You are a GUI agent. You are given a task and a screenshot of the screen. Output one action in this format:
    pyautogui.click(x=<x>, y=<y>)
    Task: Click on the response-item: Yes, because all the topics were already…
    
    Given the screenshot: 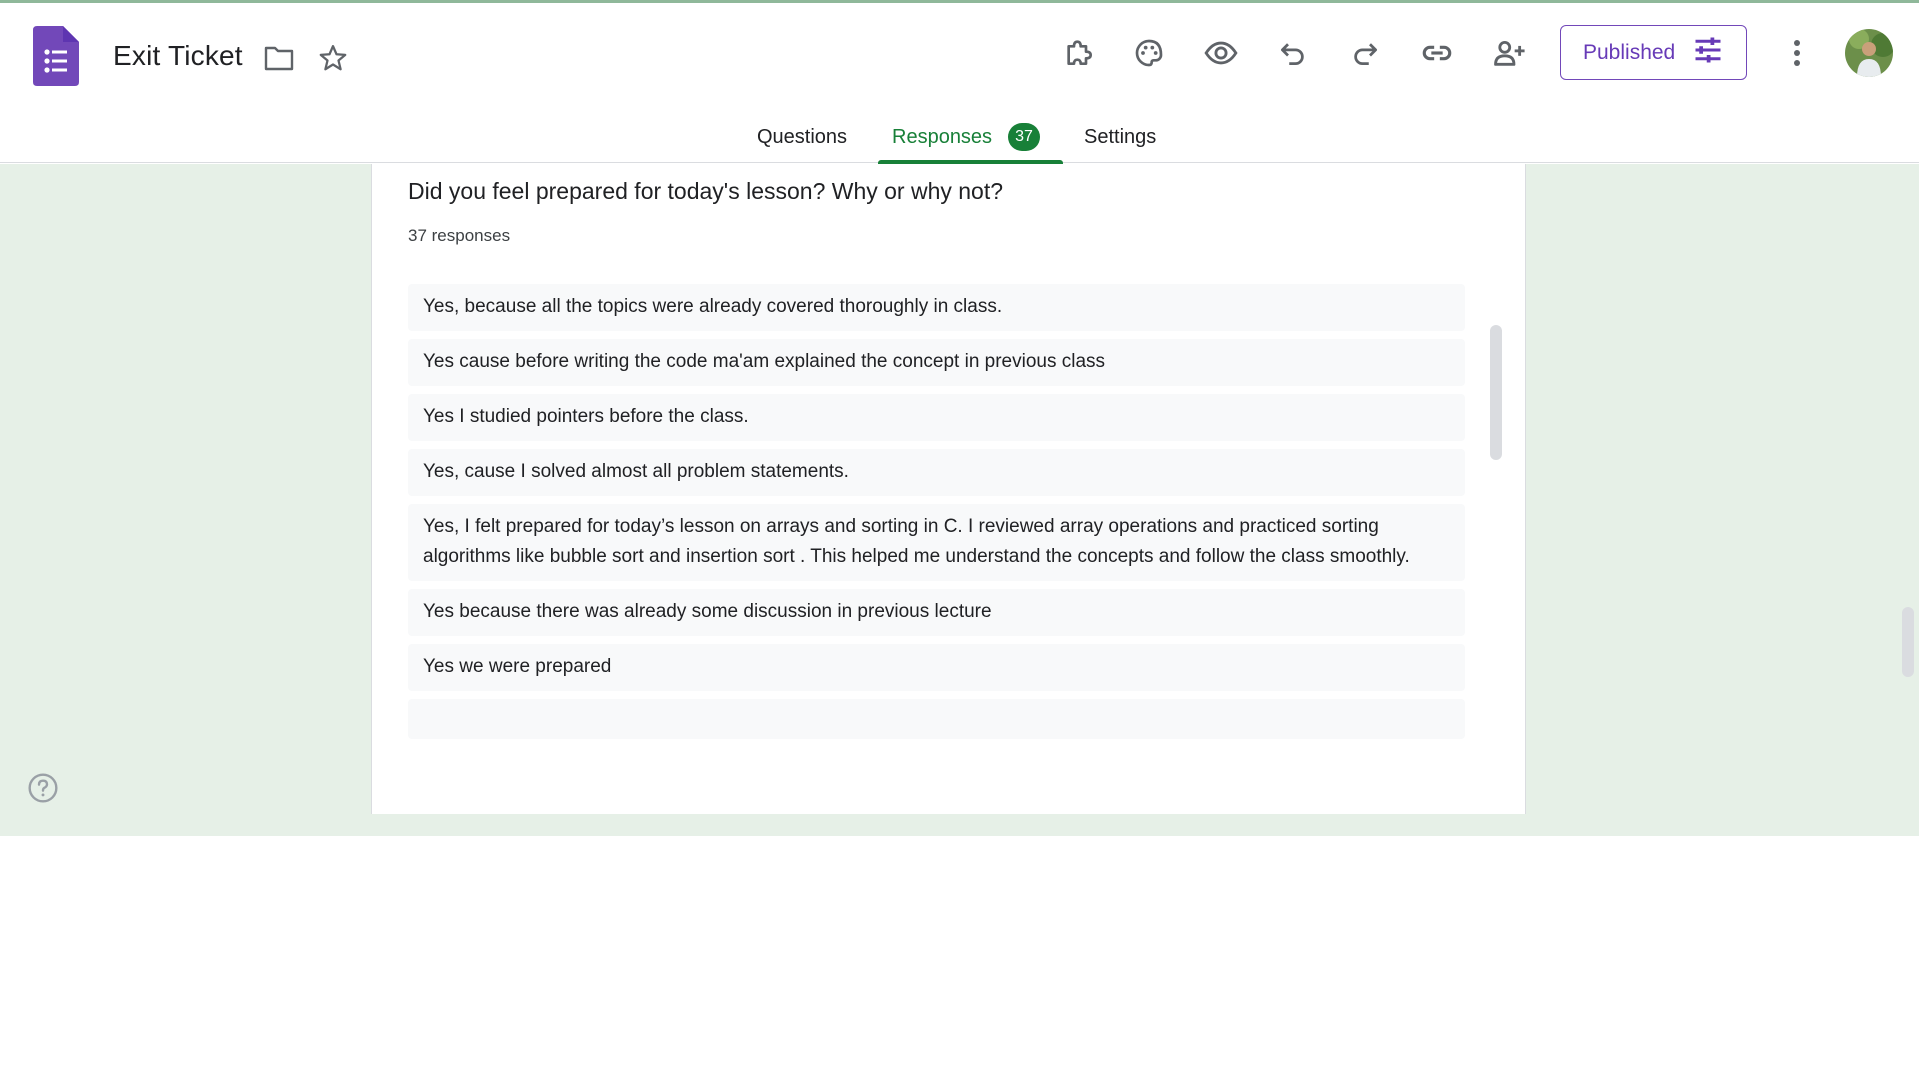 What is the action you would take?
    pyautogui.click(x=936, y=307)
    